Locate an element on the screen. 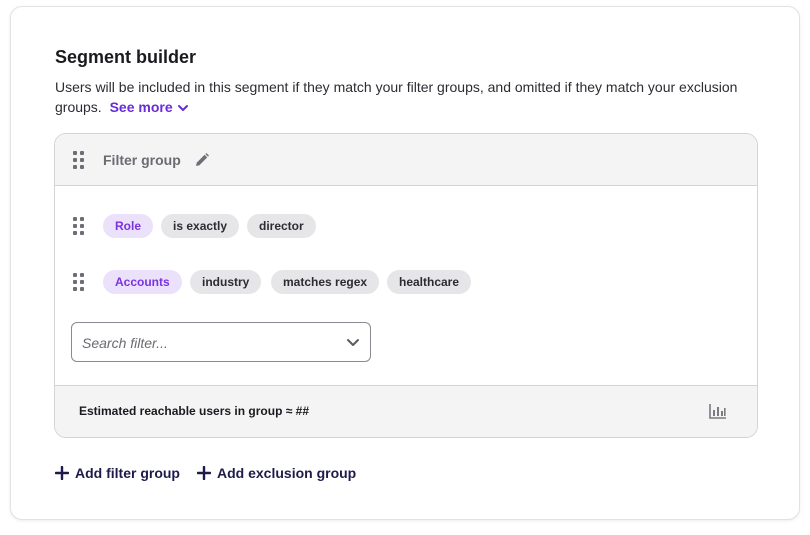  filter-group-header: Filter group is located at coordinates (406, 160).